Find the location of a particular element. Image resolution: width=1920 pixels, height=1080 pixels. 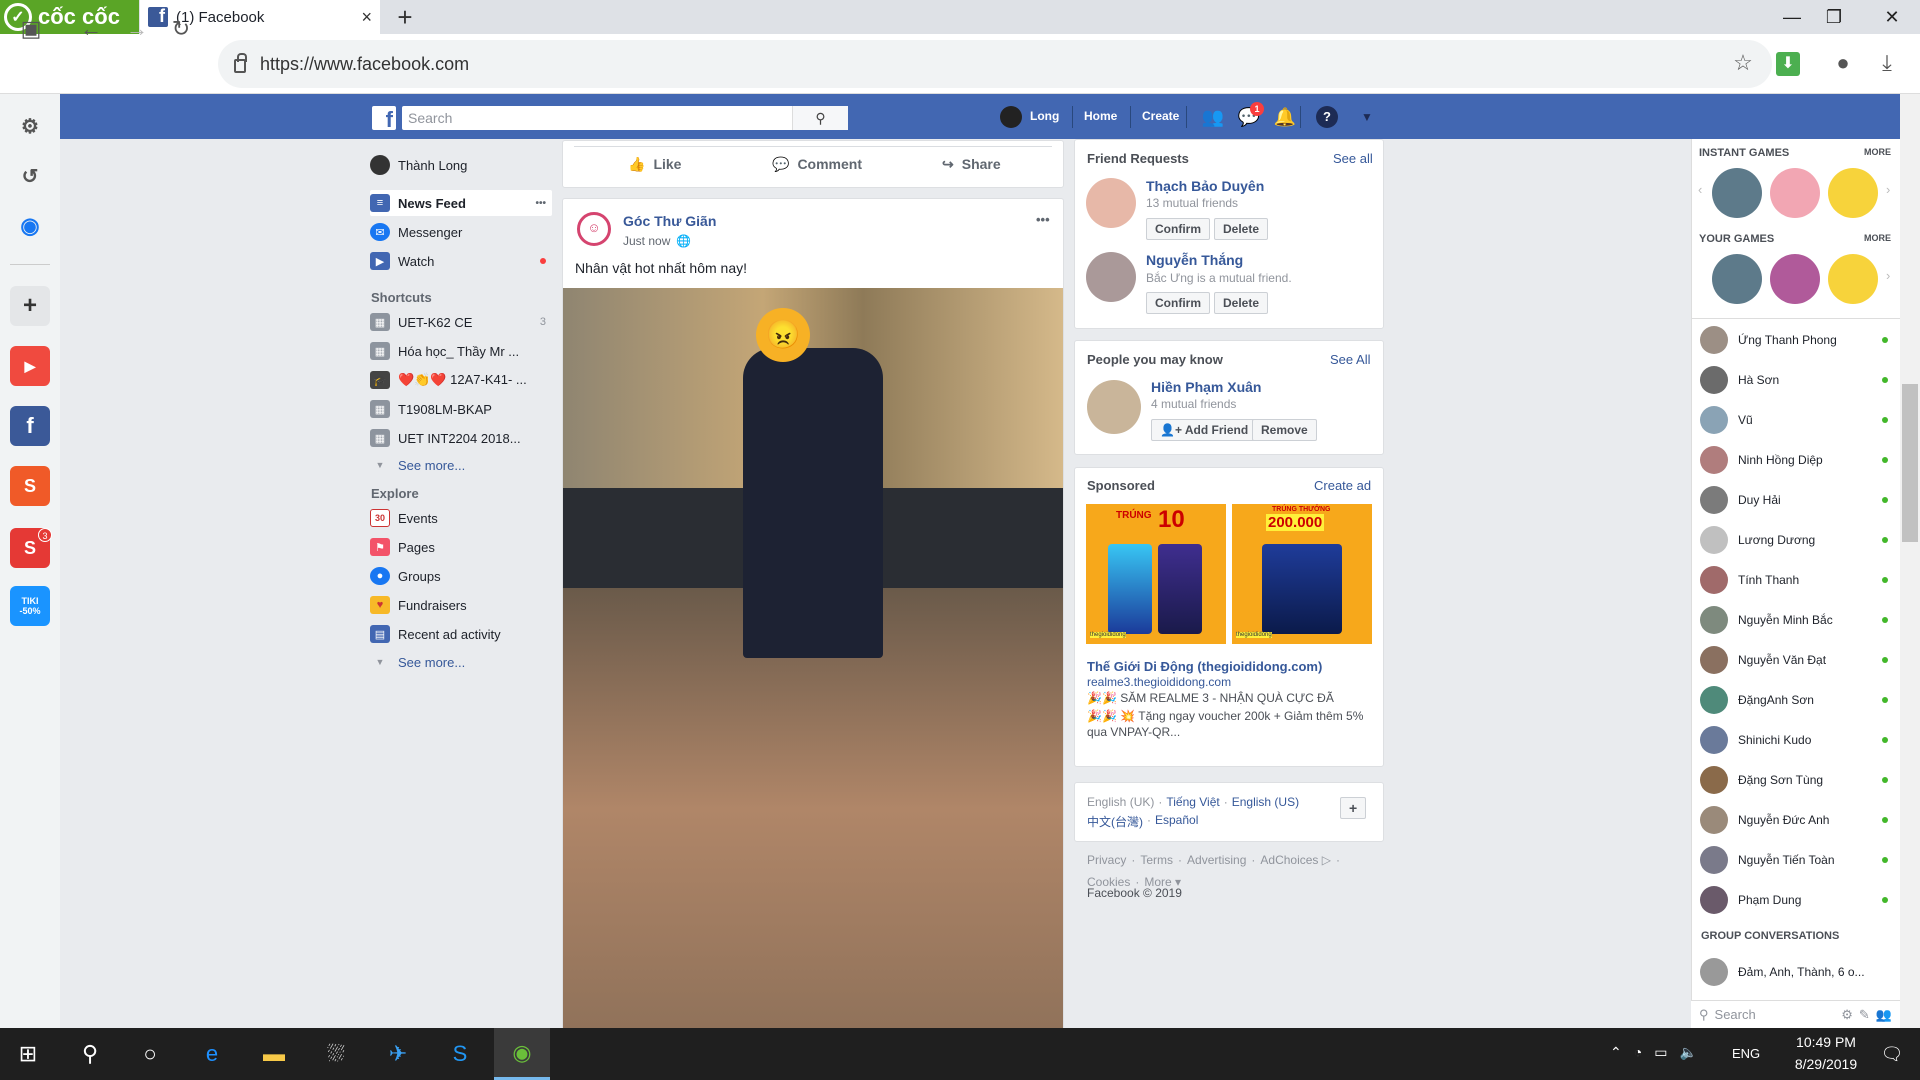

messenger-icon: ◉ is located at coordinates (30, 226).